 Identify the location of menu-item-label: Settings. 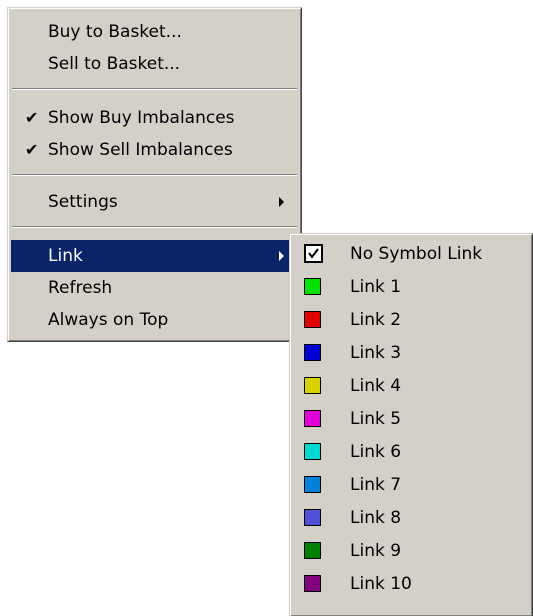
(83, 202).